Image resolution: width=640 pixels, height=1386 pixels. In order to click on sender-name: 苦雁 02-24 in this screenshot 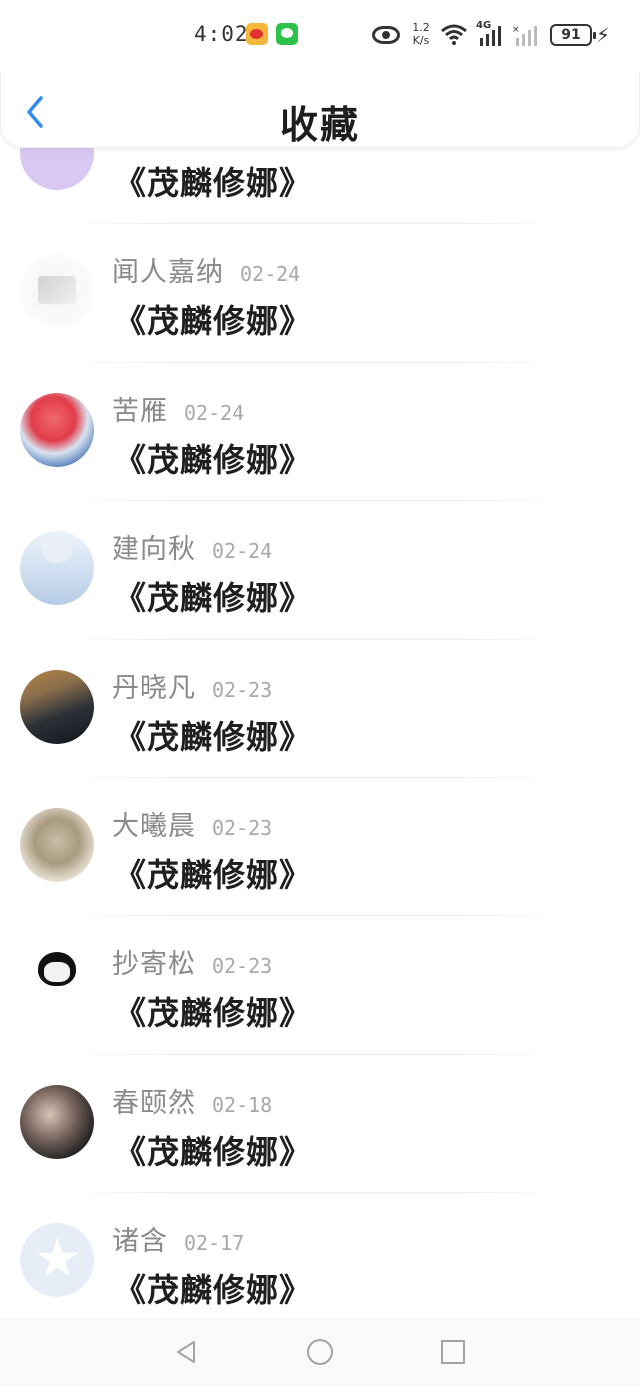, I will do `click(178, 408)`.